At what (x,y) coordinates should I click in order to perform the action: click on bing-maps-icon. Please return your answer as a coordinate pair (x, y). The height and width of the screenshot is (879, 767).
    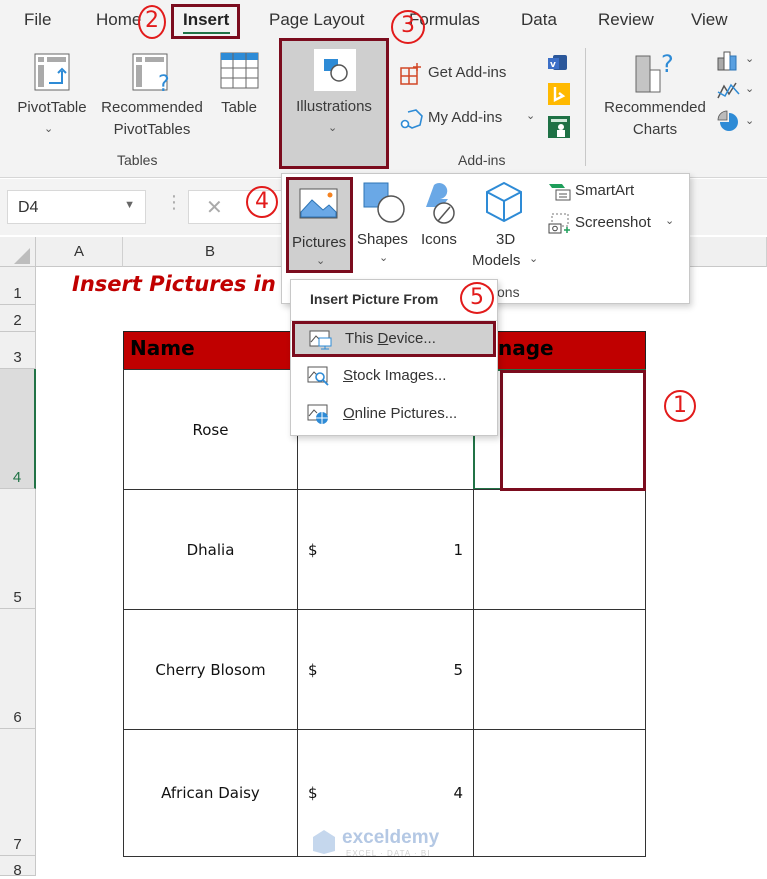
    Looking at the image, I should click on (559, 94).